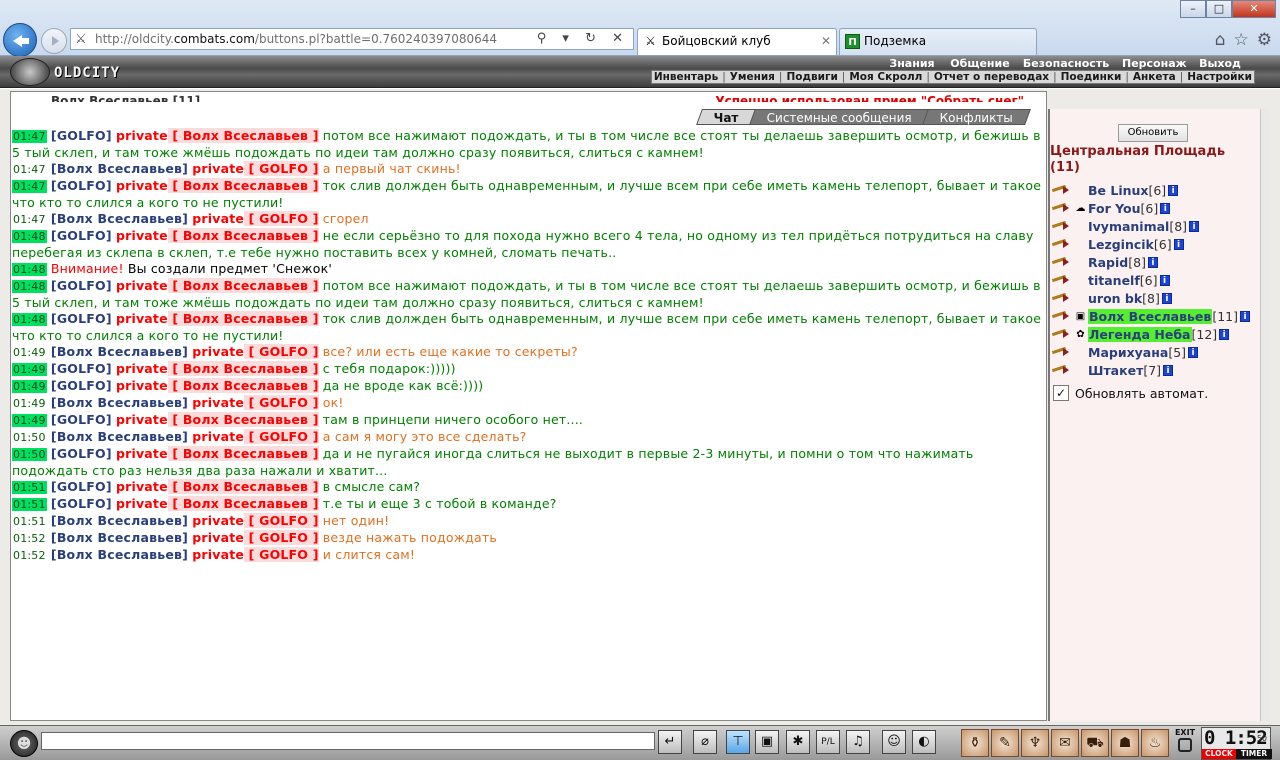 The width and height of the screenshot is (1280, 760). I want to click on forward-button, so click(54, 41).